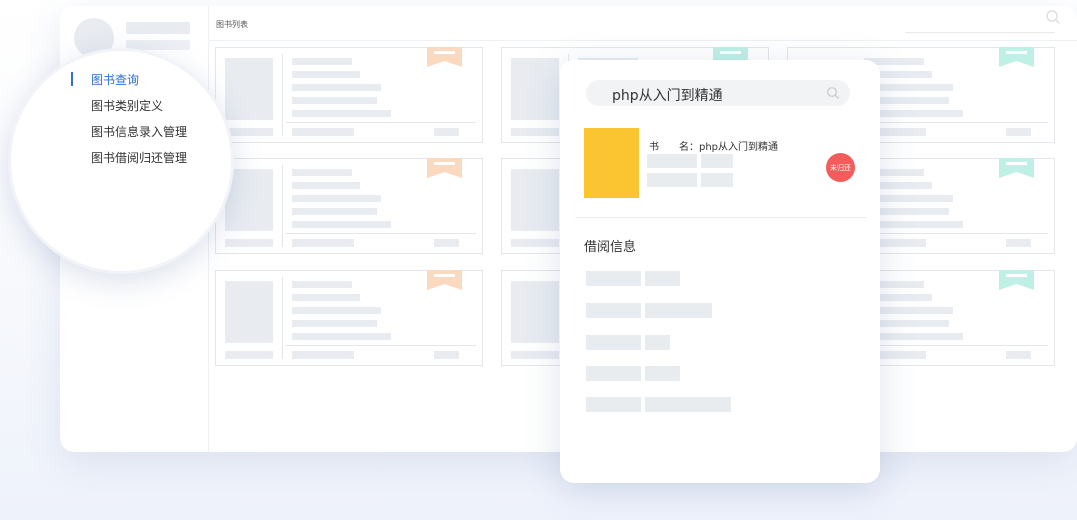 This screenshot has width=1077, height=520. What do you see at coordinates (232, 24) in the screenshot?
I see `page-title: 图书列表` at bounding box center [232, 24].